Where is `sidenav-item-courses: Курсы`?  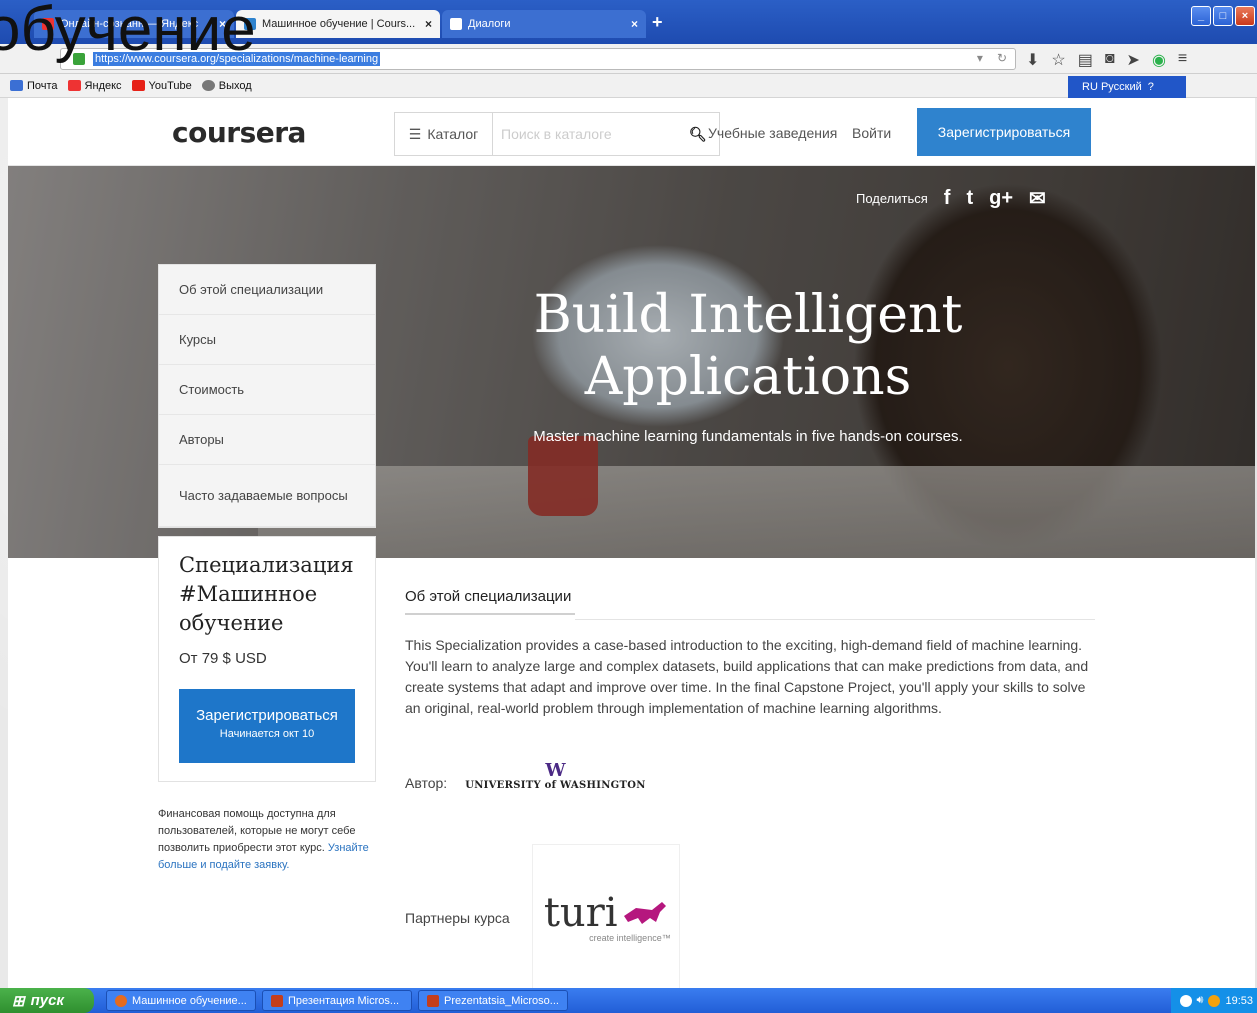
sidenav-item-courses: Курсы is located at coordinates (267, 340).